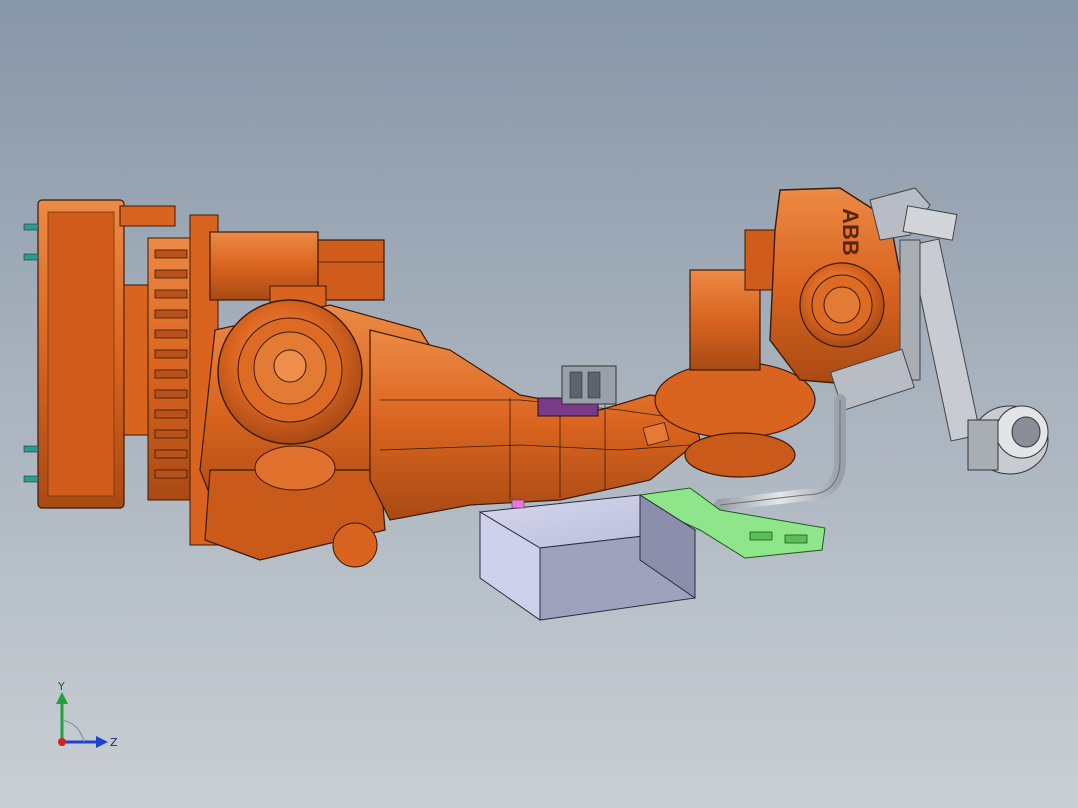 This screenshot has height=808, width=1078. Describe the element at coordinates (85, 742) in the screenshot. I see `z-axis-arrow` at that location.